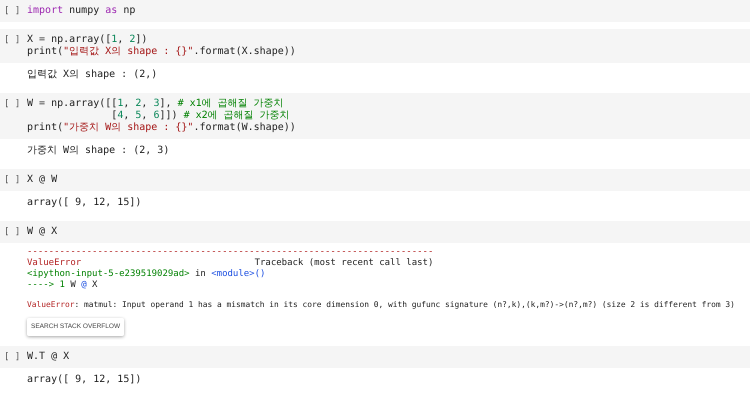  I want to click on code-cell: [ ] W = np.array([[1, 2, 3], # x1에 곱해질 가중치 [4, 5, 6]]) # x2에 곱해질 가중치 print("가중치 W의 shape : {}".format(W.shape)), so click(375, 116).